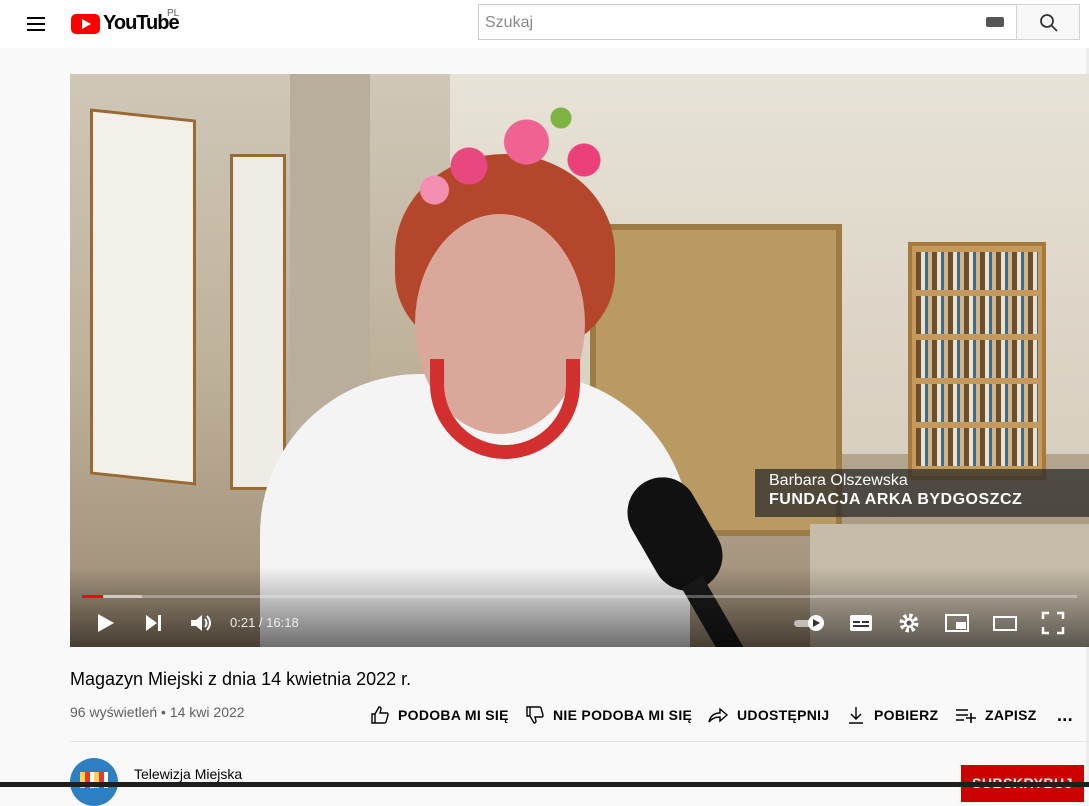 The image size is (1089, 806). Describe the element at coordinates (966, 716) in the screenshot. I see `playlist-add-icon` at that location.